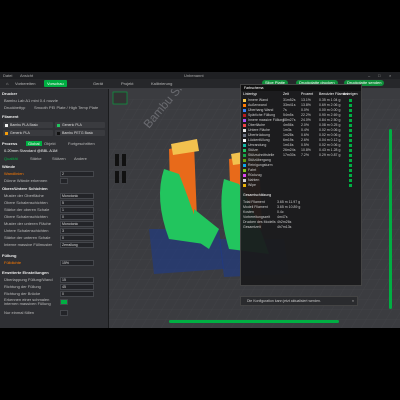 The width and height of the screenshot is (400, 400). What do you see at coordinates (34, 143) in the screenshot?
I see `process-global-tab: Global` at bounding box center [34, 143].